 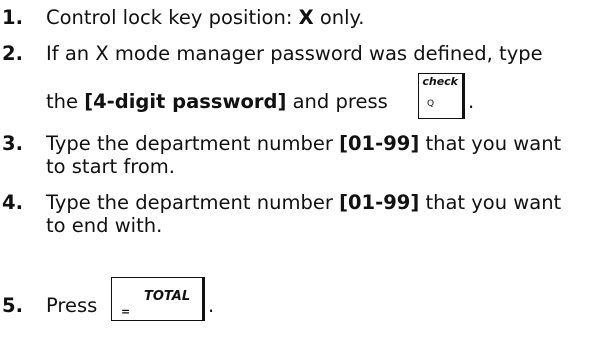 I want to click on step-text-part: only., so click(x=339, y=17).